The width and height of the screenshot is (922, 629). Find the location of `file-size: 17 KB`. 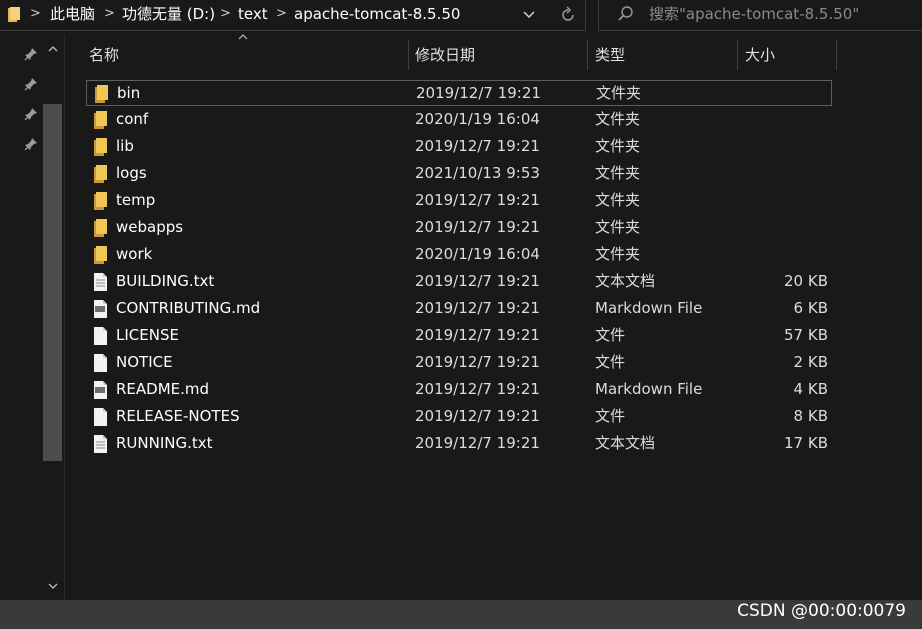

file-size: 17 KB is located at coordinates (806, 443).